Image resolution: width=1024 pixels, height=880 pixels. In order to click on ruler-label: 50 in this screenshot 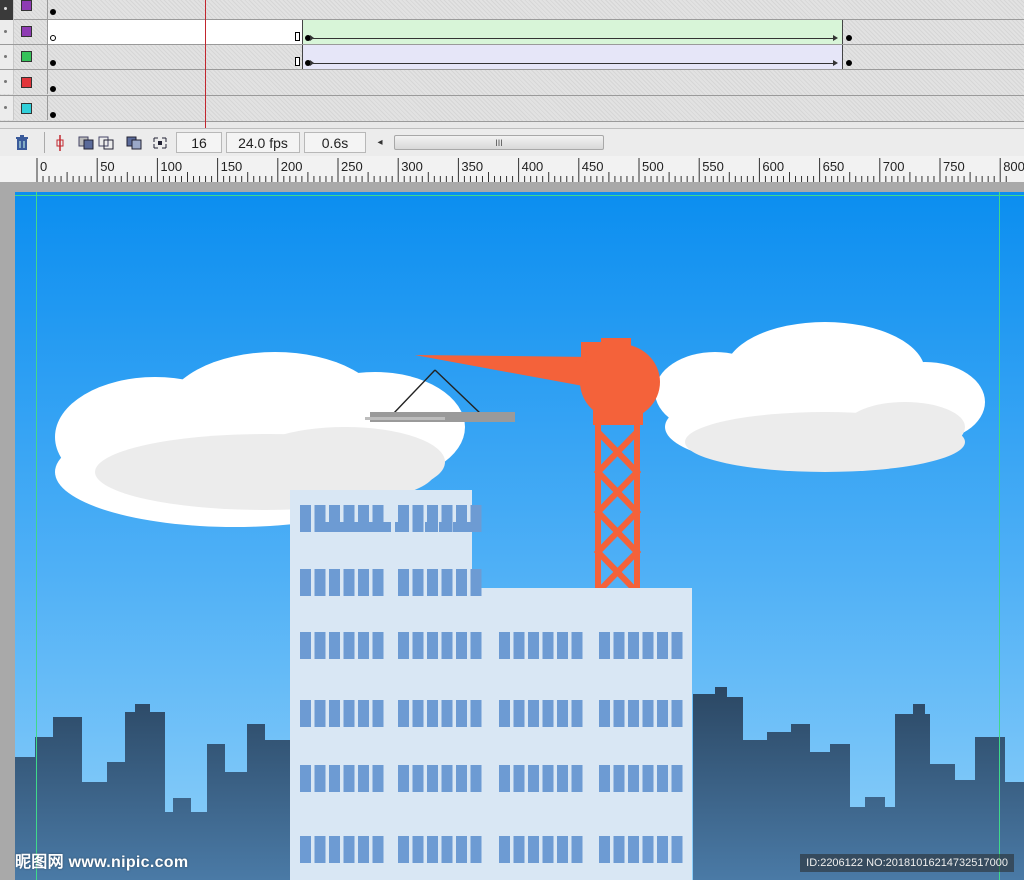, I will do `click(107, 166)`.